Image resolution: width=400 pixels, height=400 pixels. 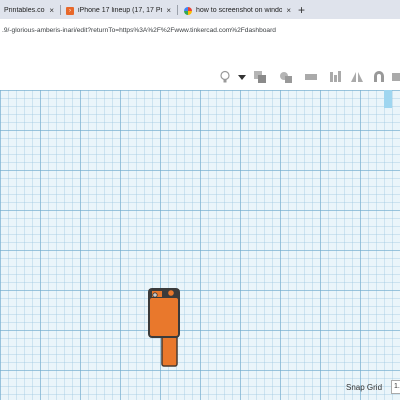 What do you see at coordinates (335, 77) in the screenshot?
I see `mirror-icon` at bounding box center [335, 77].